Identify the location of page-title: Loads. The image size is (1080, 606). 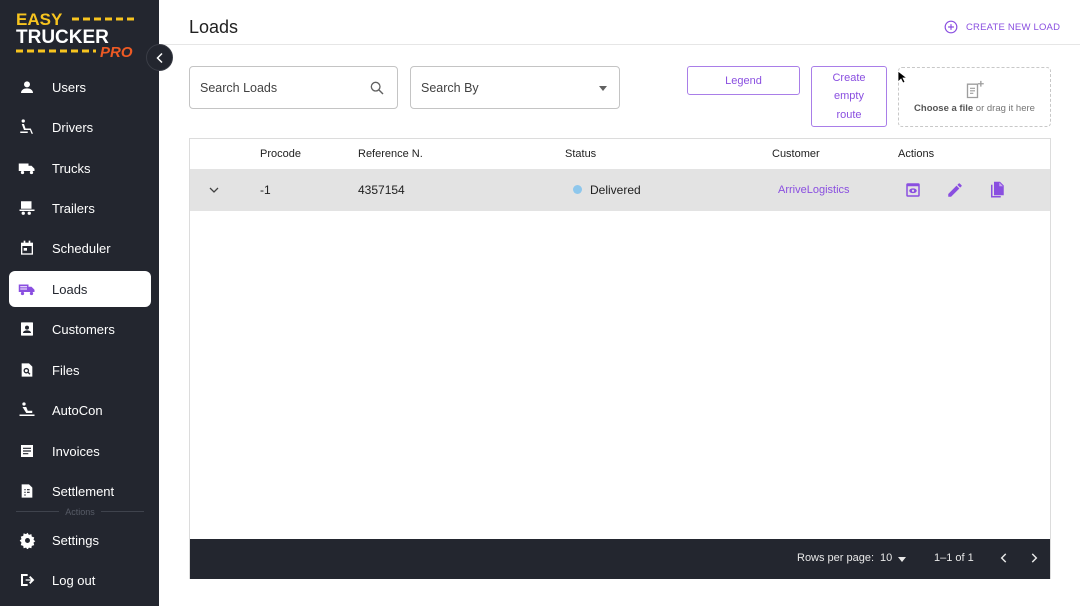
(214, 27).